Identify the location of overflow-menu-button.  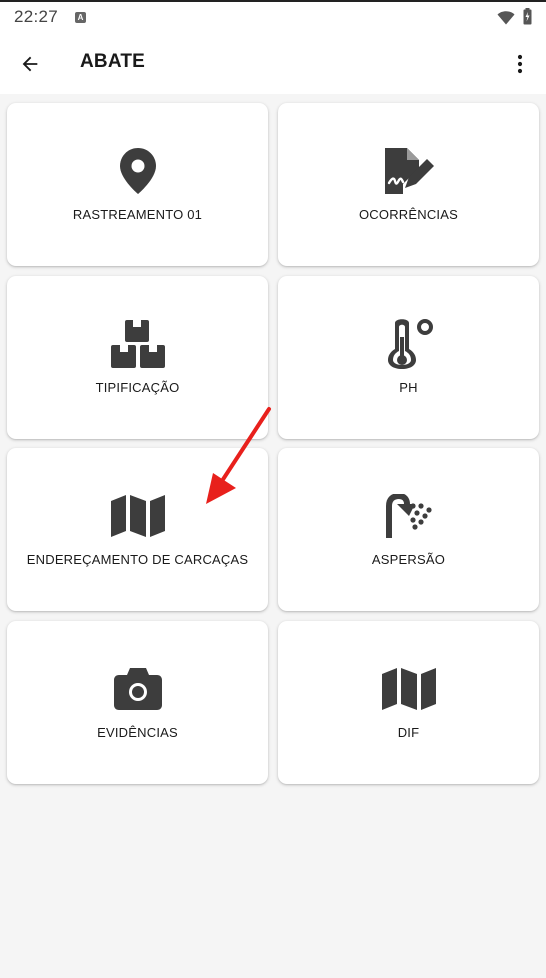
(520, 64).